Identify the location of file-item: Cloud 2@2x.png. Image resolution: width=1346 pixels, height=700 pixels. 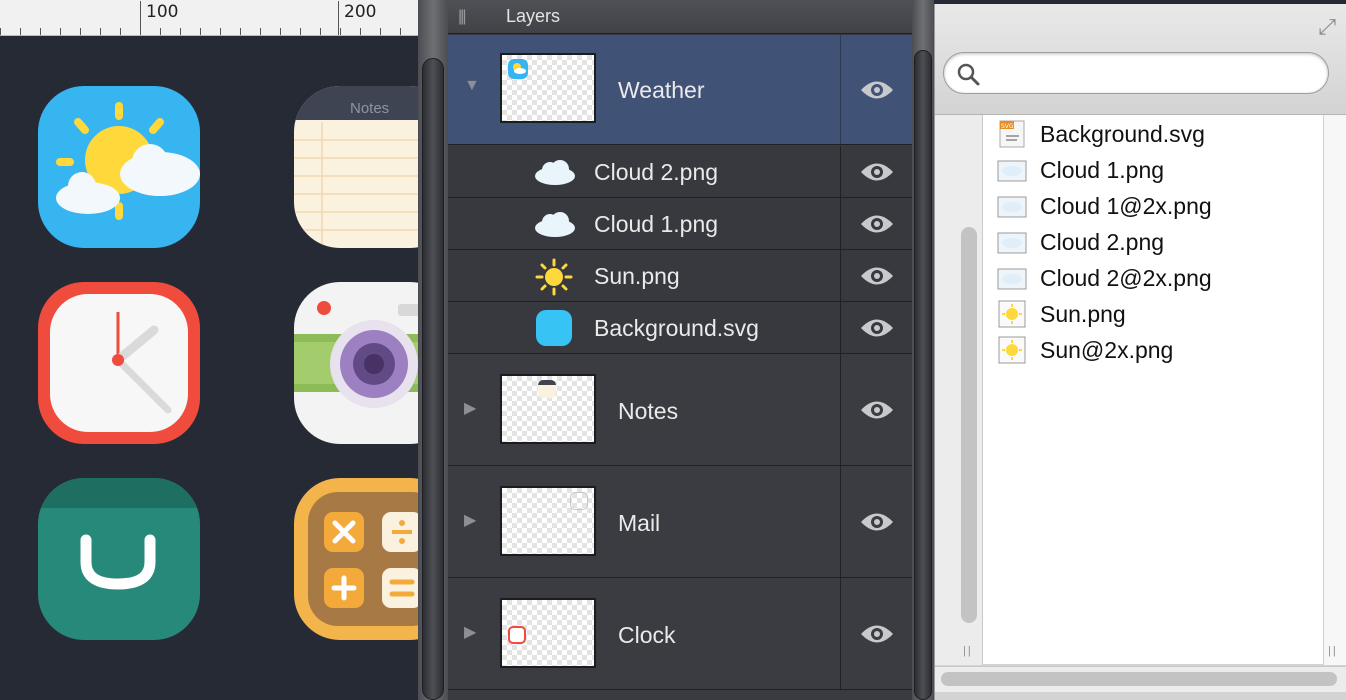
(1104, 278).